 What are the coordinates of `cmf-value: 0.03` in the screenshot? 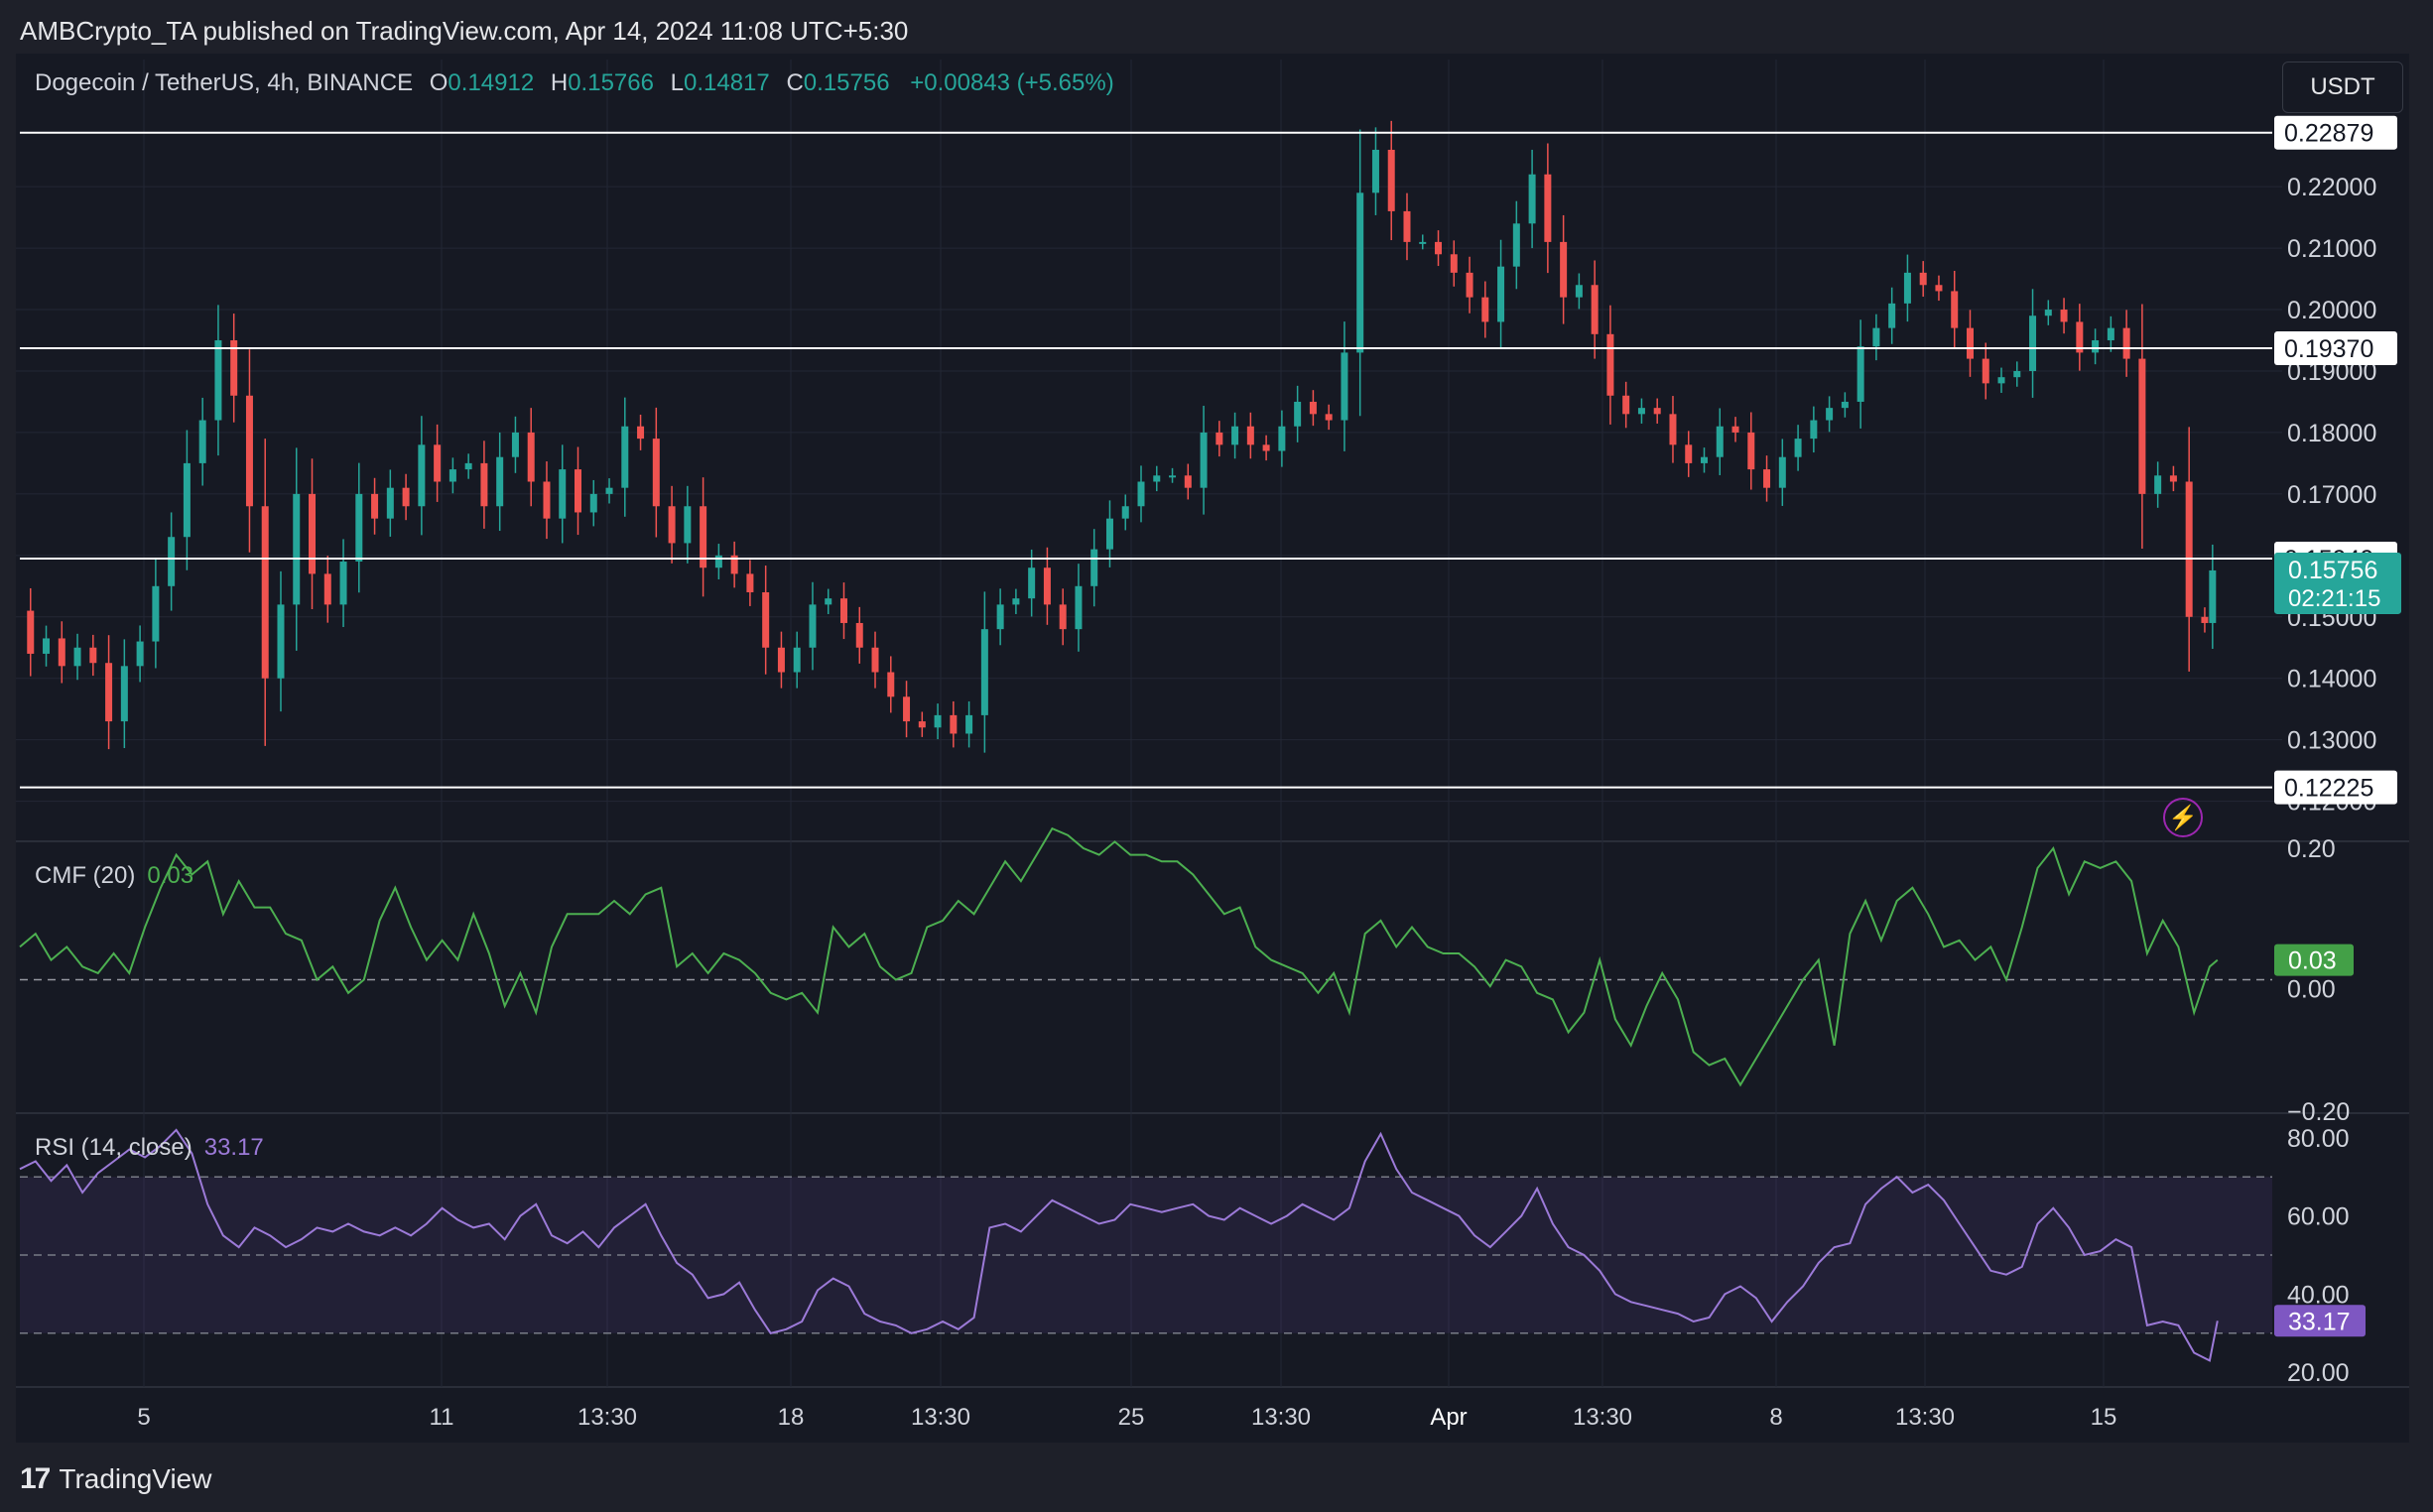 It's located at (170, 875).